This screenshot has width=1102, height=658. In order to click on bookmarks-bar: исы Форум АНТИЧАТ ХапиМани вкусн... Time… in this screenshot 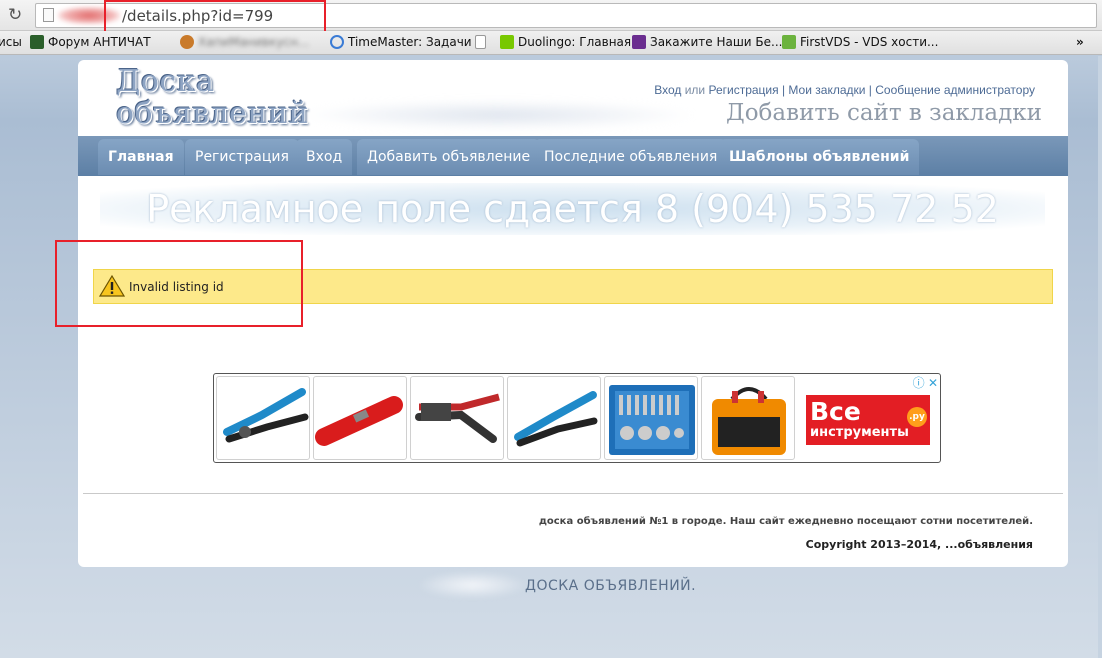, I will do `click(551, 43)`.